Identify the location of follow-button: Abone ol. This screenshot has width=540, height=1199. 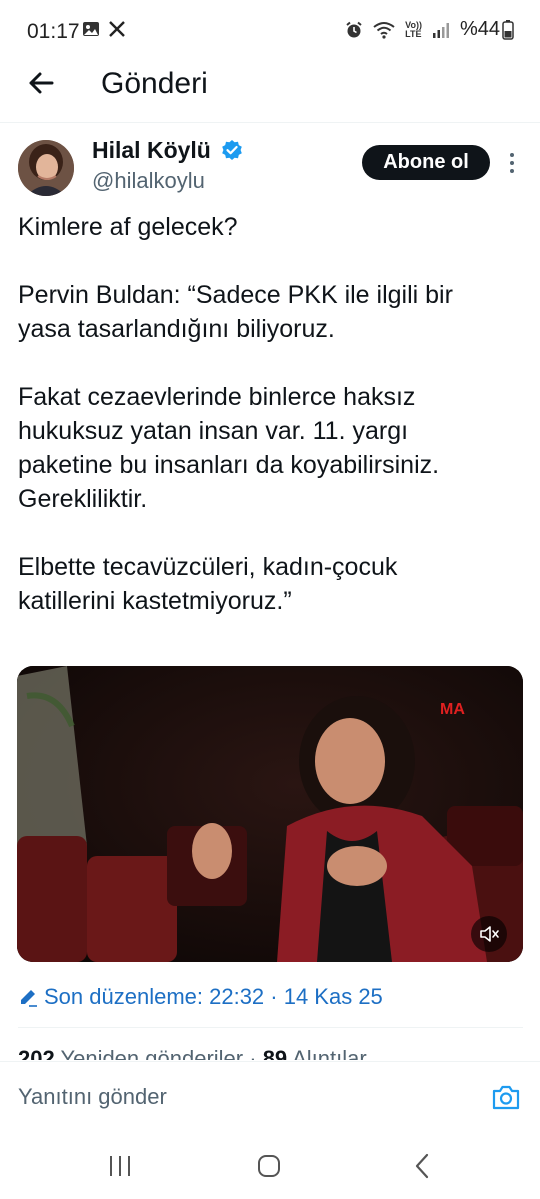
(426, 162).